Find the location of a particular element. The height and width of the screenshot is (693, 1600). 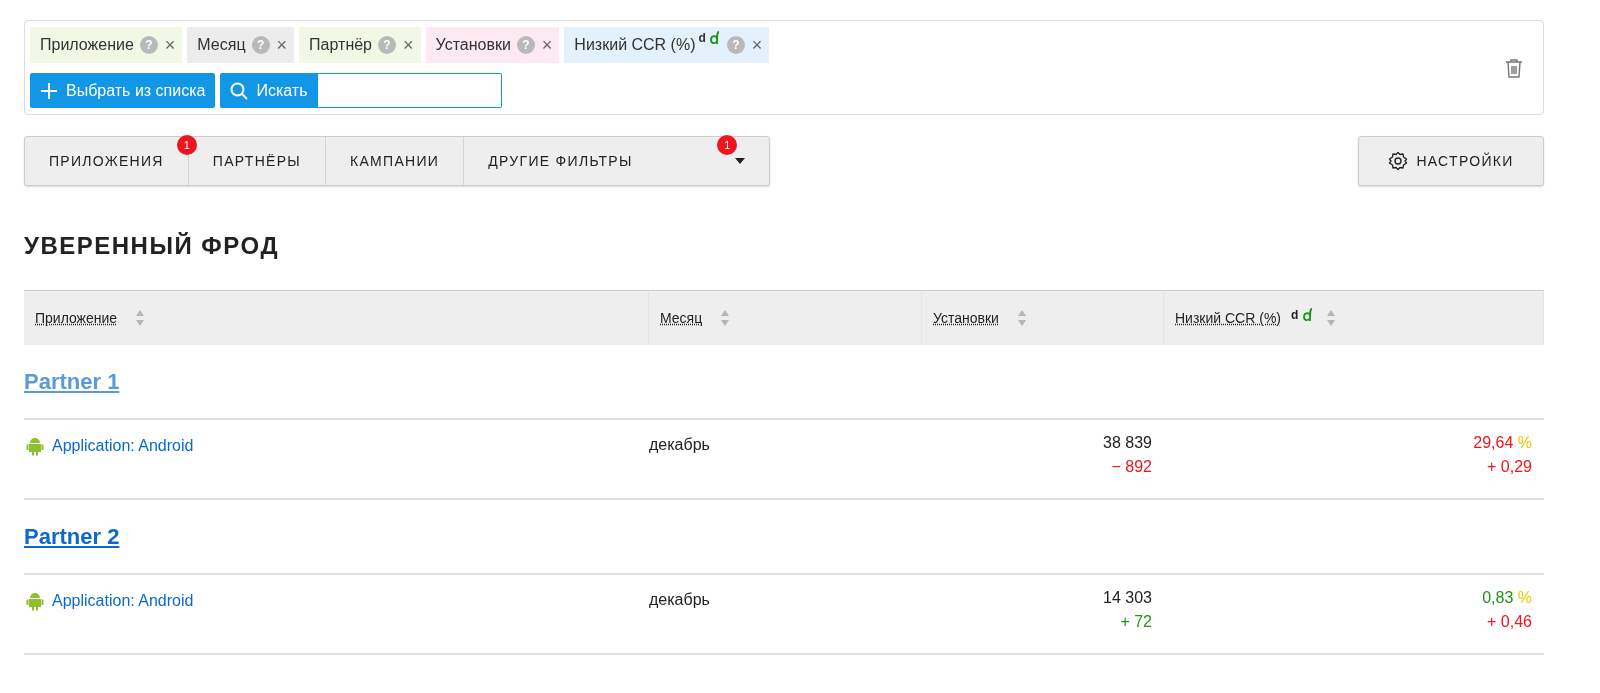

search-field is located at coordinates (409, 90).